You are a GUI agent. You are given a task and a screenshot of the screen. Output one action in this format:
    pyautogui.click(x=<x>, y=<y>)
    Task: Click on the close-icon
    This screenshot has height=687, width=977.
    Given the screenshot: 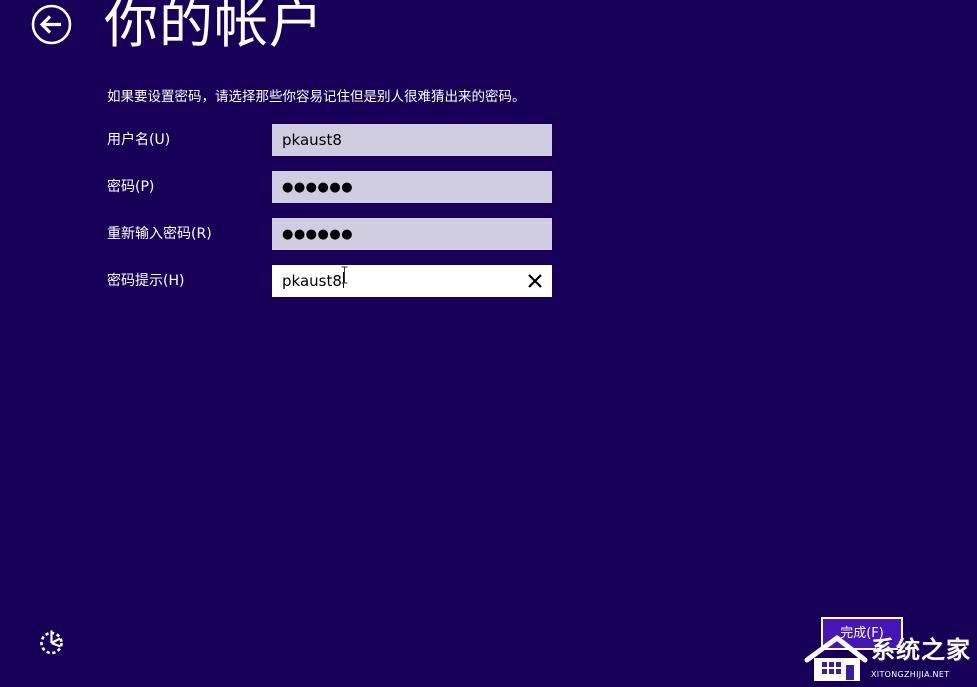 What is the action you would take?
    pyautogui.click(x=535, y=281)
    